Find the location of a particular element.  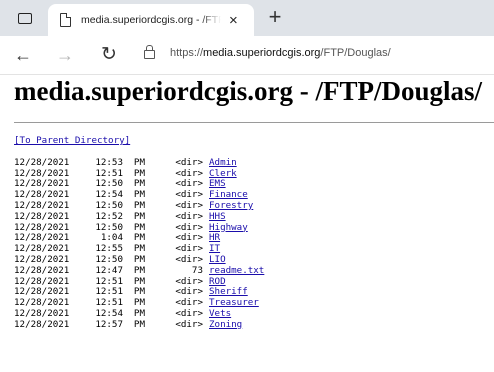

tab-close-button: × is located at coordinates (233, 20).